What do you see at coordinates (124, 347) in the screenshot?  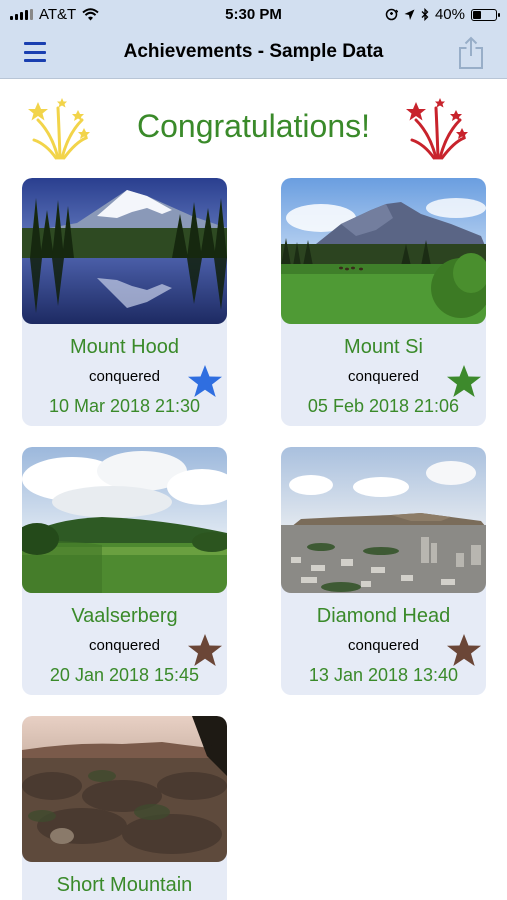 I see `achievement-name: Mount Hood` at bounding box center [124, 347].